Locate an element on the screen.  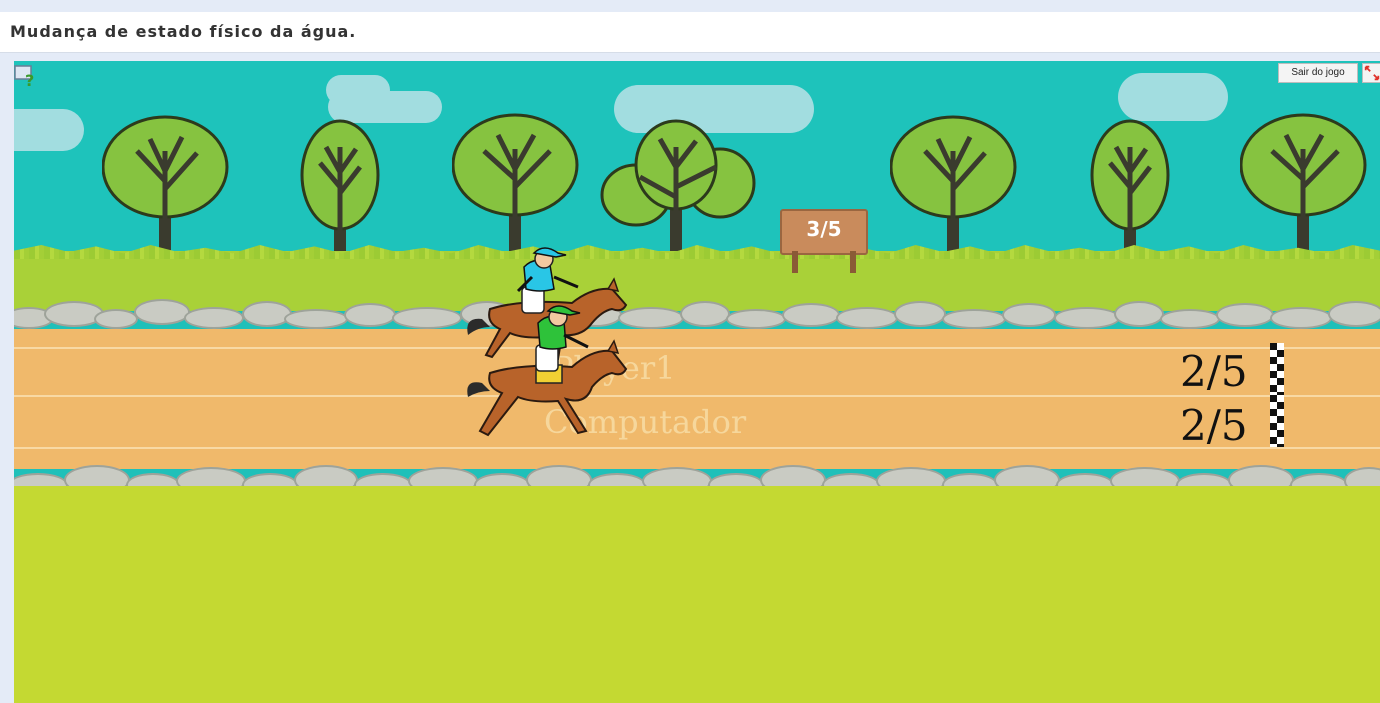
round-counter: 3/5 is located at coordinates (824, 229).